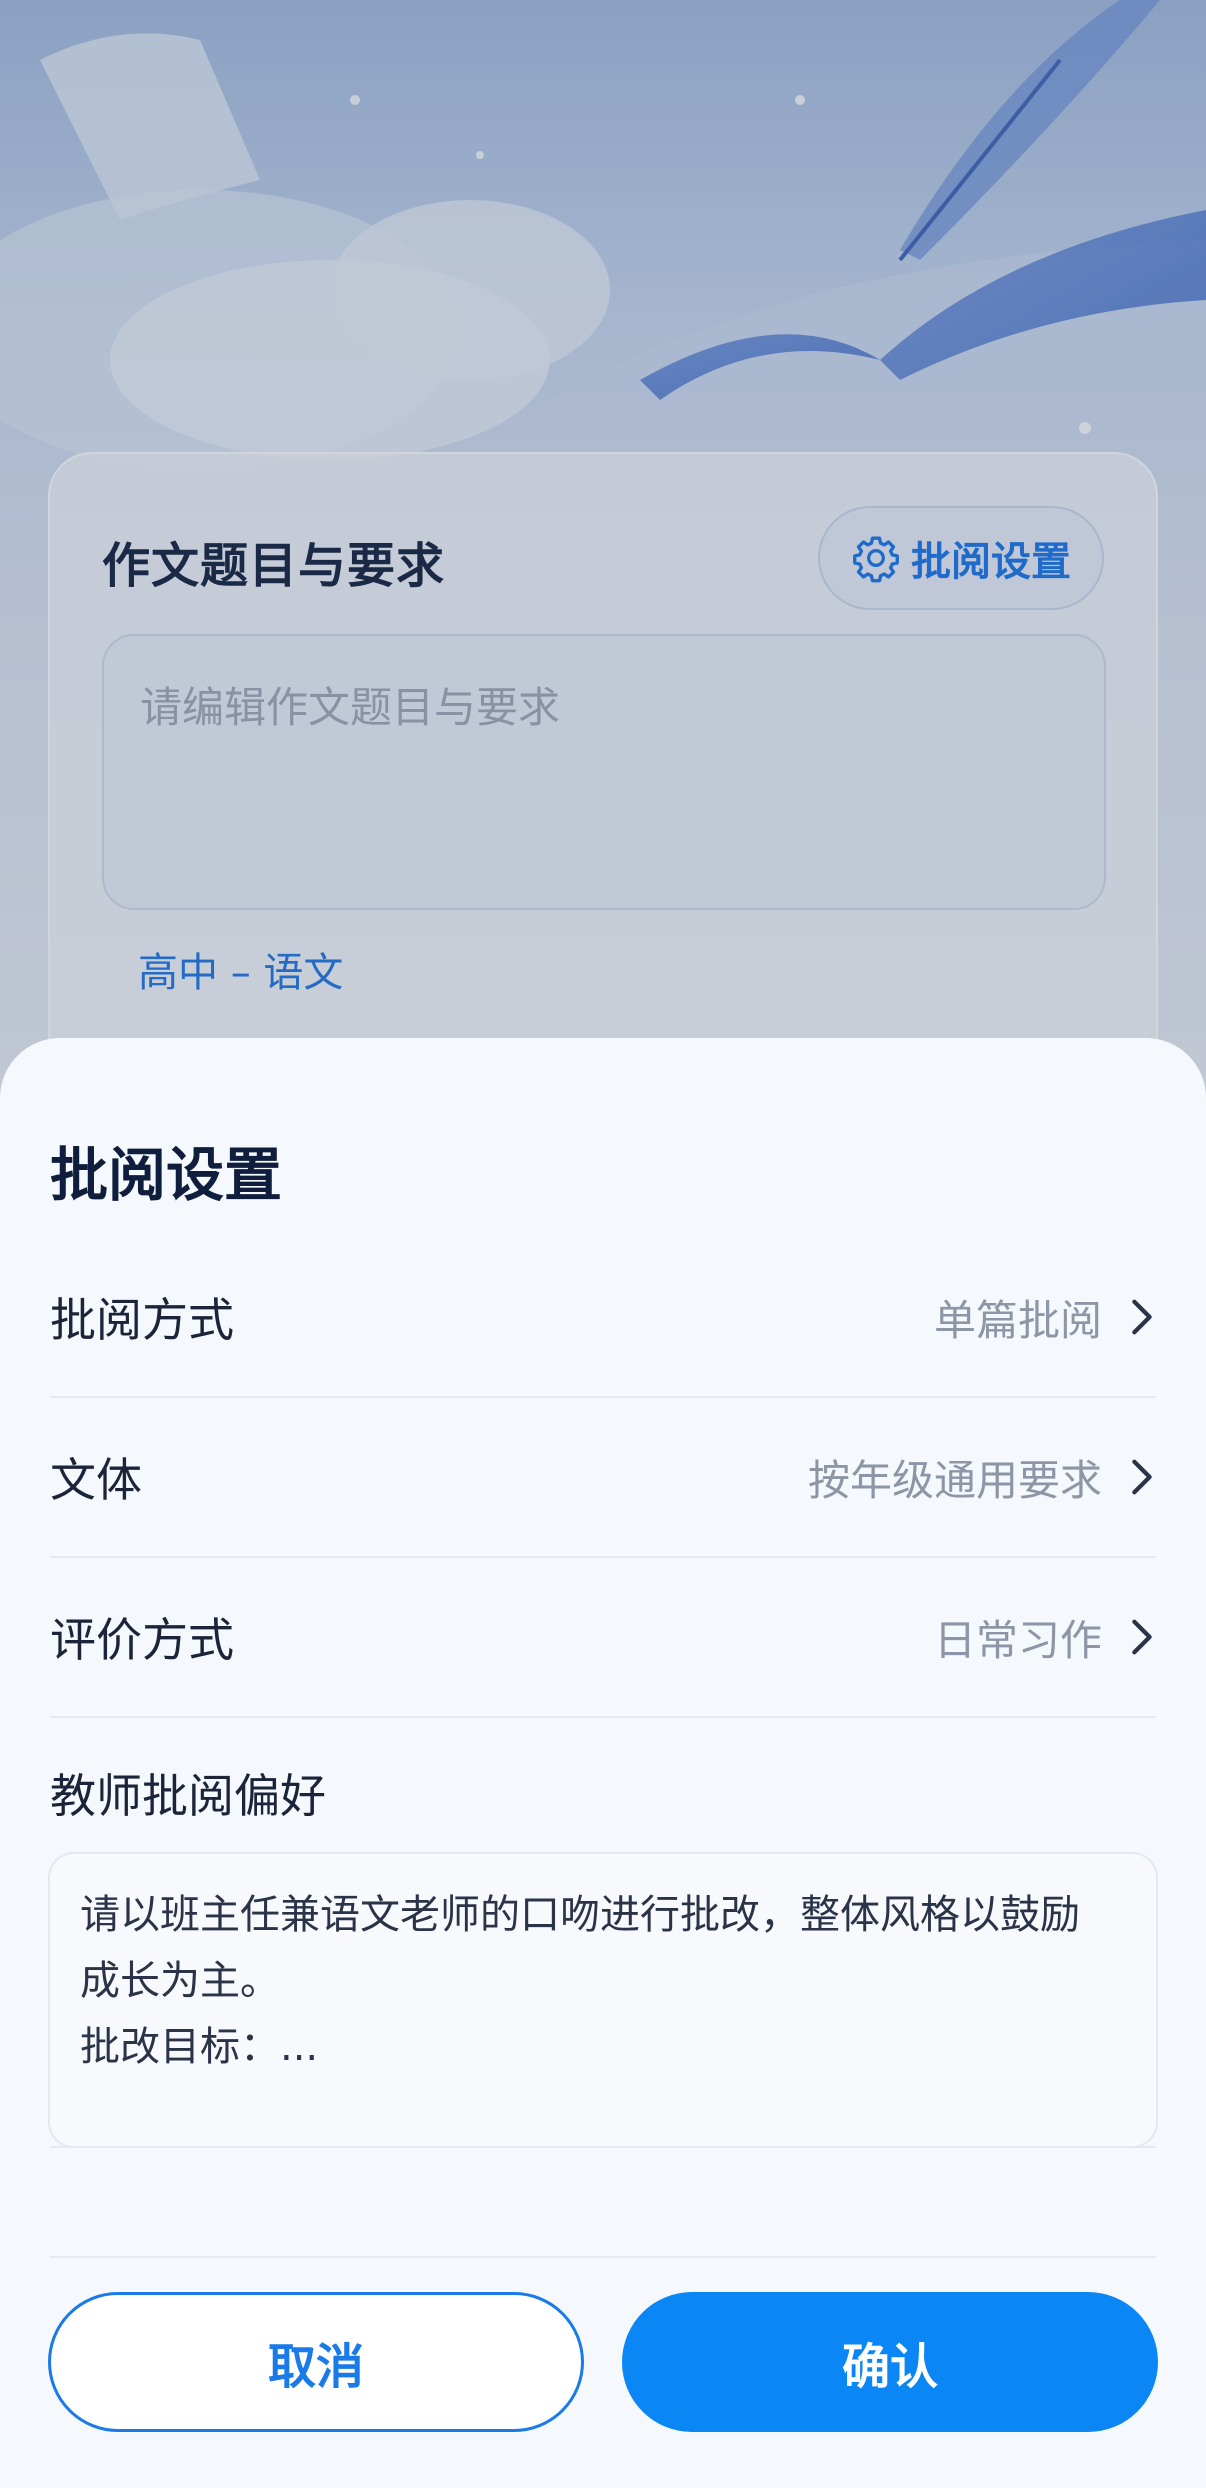 The height and width of the screenshot is (2488, 1206). Describe the element at coordinates (96, 1480) in the screenshot. I see `row-label: 文体` at that location.